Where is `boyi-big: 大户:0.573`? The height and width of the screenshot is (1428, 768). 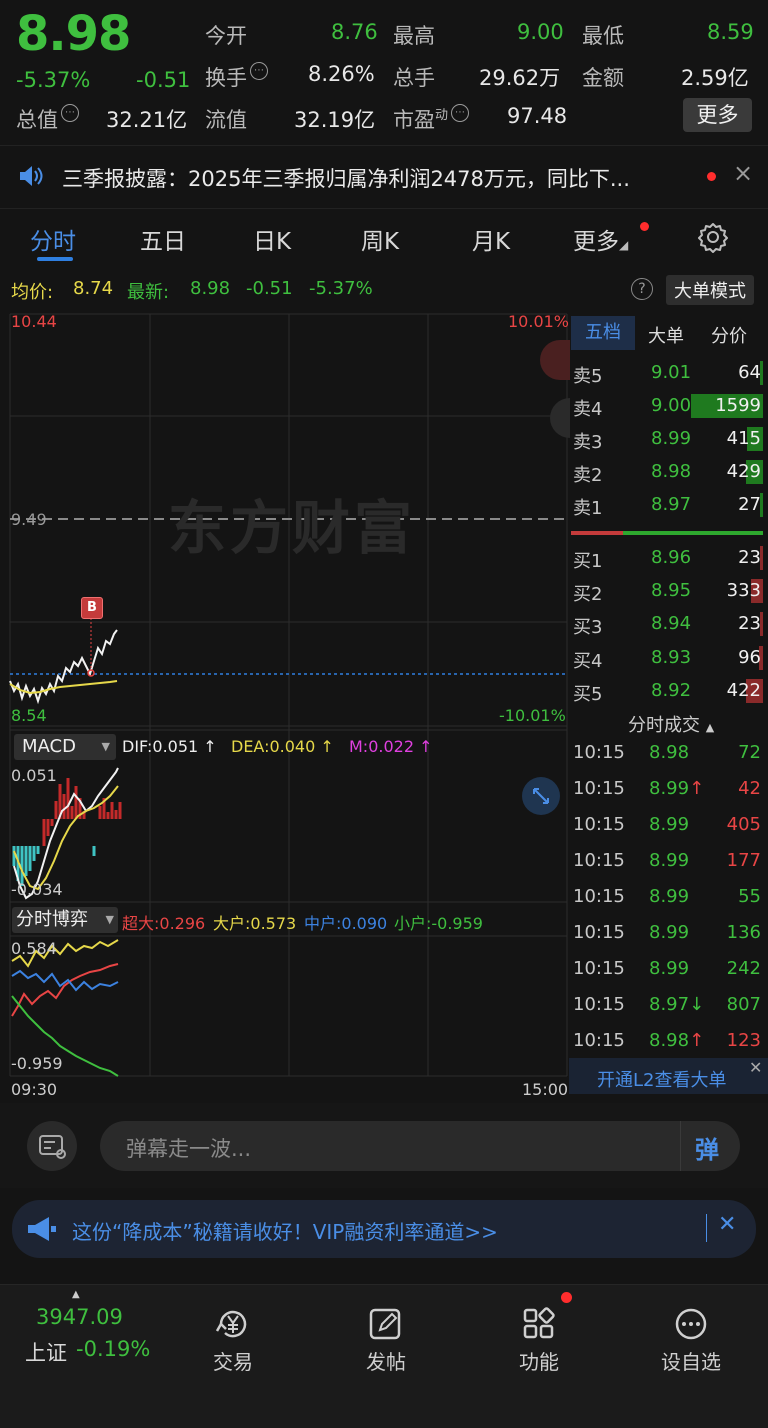 boyi-big: 大户:0.573 is located at coordinates (255, 923).